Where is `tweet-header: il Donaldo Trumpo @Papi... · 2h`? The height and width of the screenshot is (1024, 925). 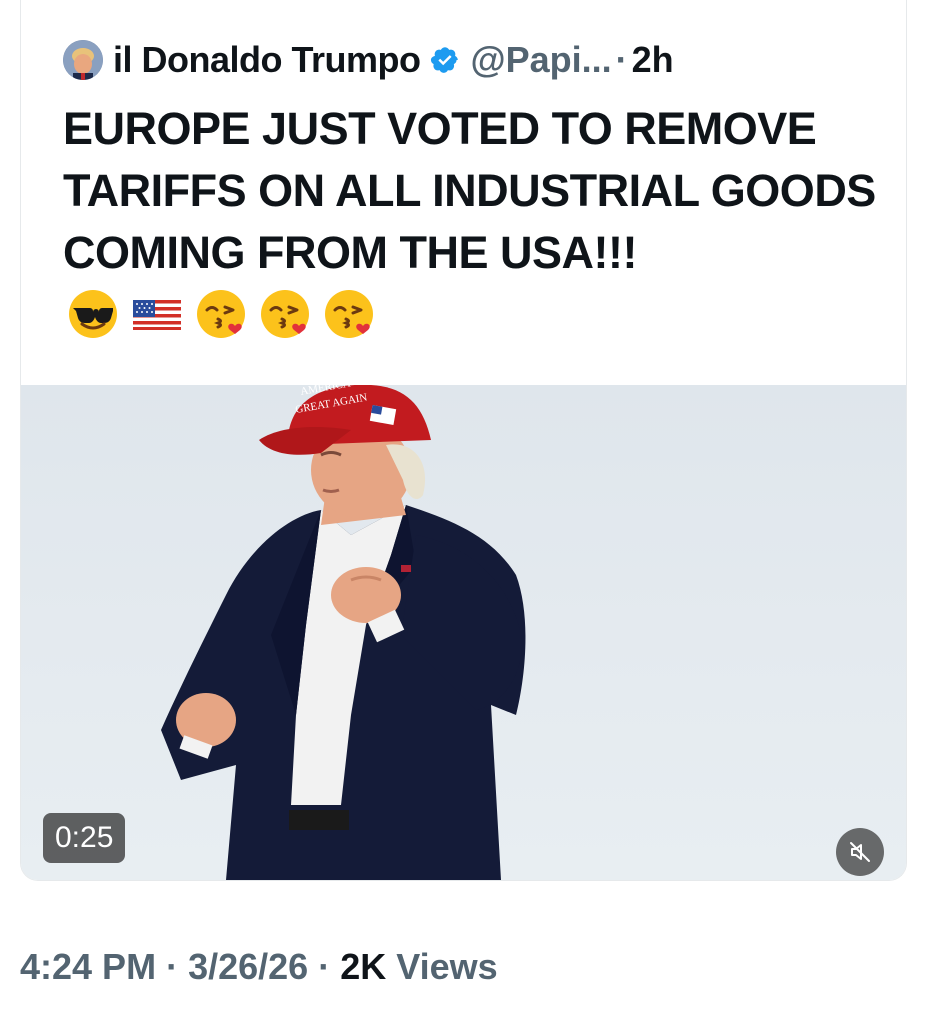 tweet-header: il Donaldo Trumpo @Papi... · 2h is located at coordinates (368, 60).